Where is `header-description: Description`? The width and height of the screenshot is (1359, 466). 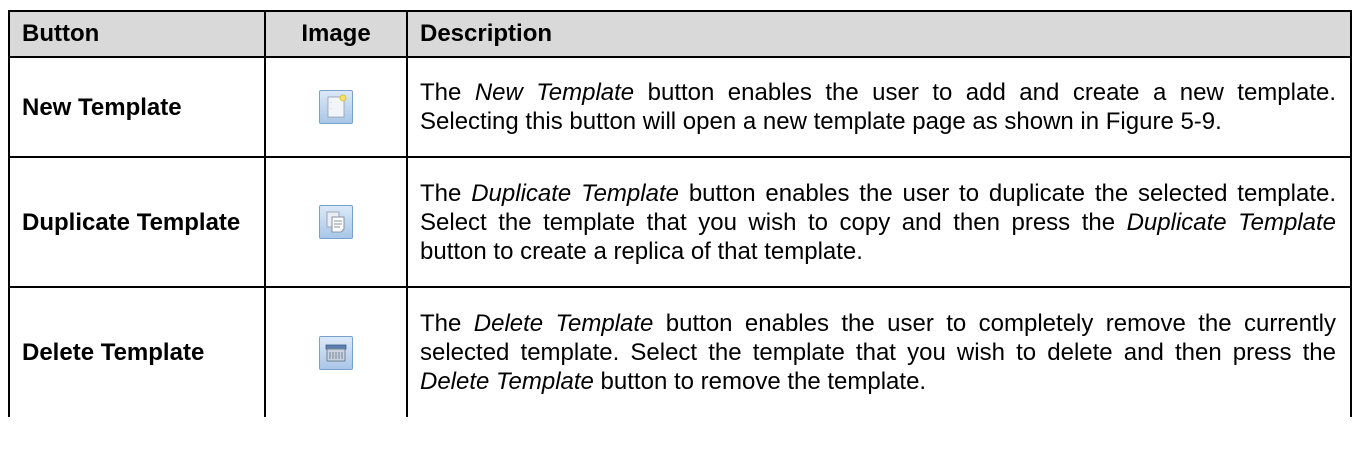 header-description: Description is located at coordinates (879, 34).